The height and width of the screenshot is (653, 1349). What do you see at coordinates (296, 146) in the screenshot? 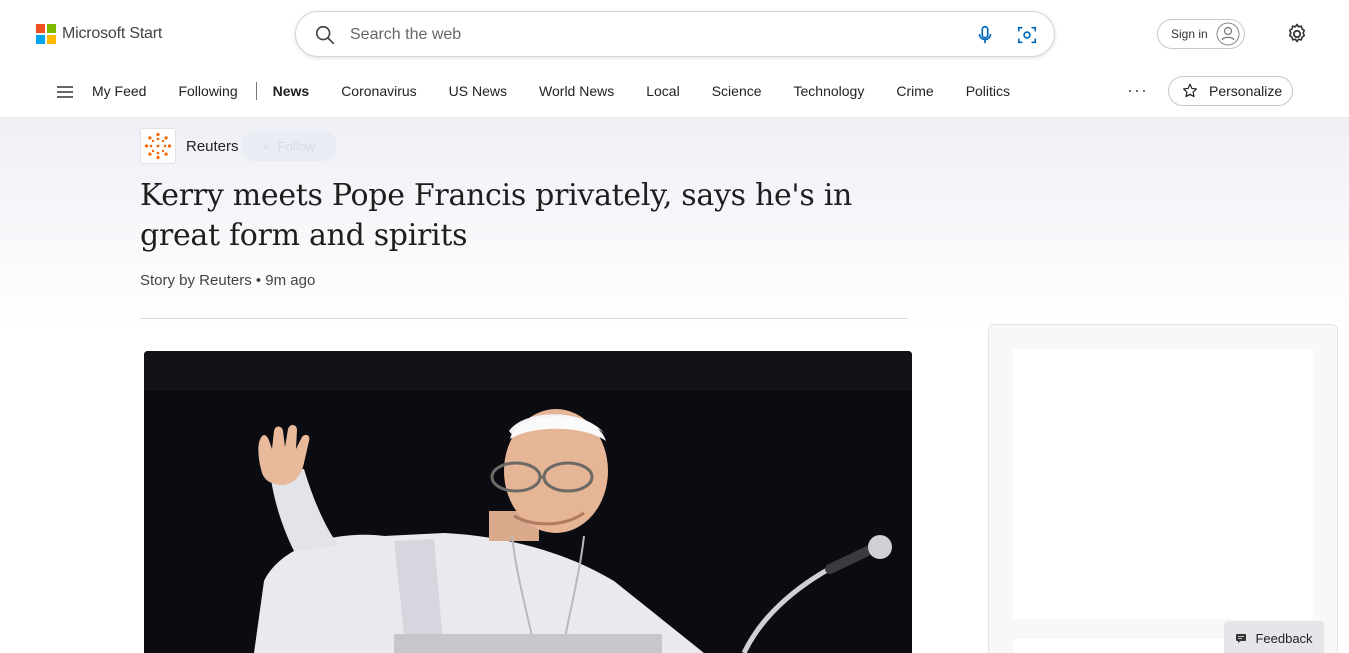
I see `follow-label: Follow` at bounding box center [296, 146].